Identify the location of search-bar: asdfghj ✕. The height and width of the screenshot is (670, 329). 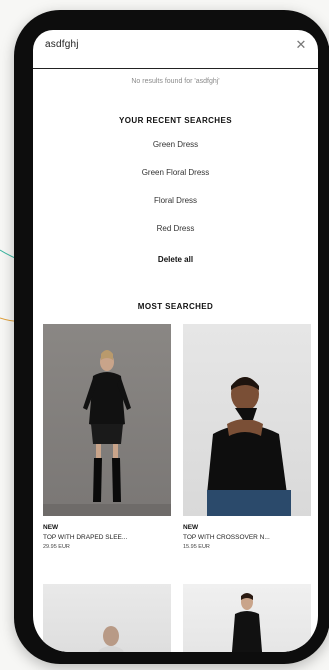
(175, 49).